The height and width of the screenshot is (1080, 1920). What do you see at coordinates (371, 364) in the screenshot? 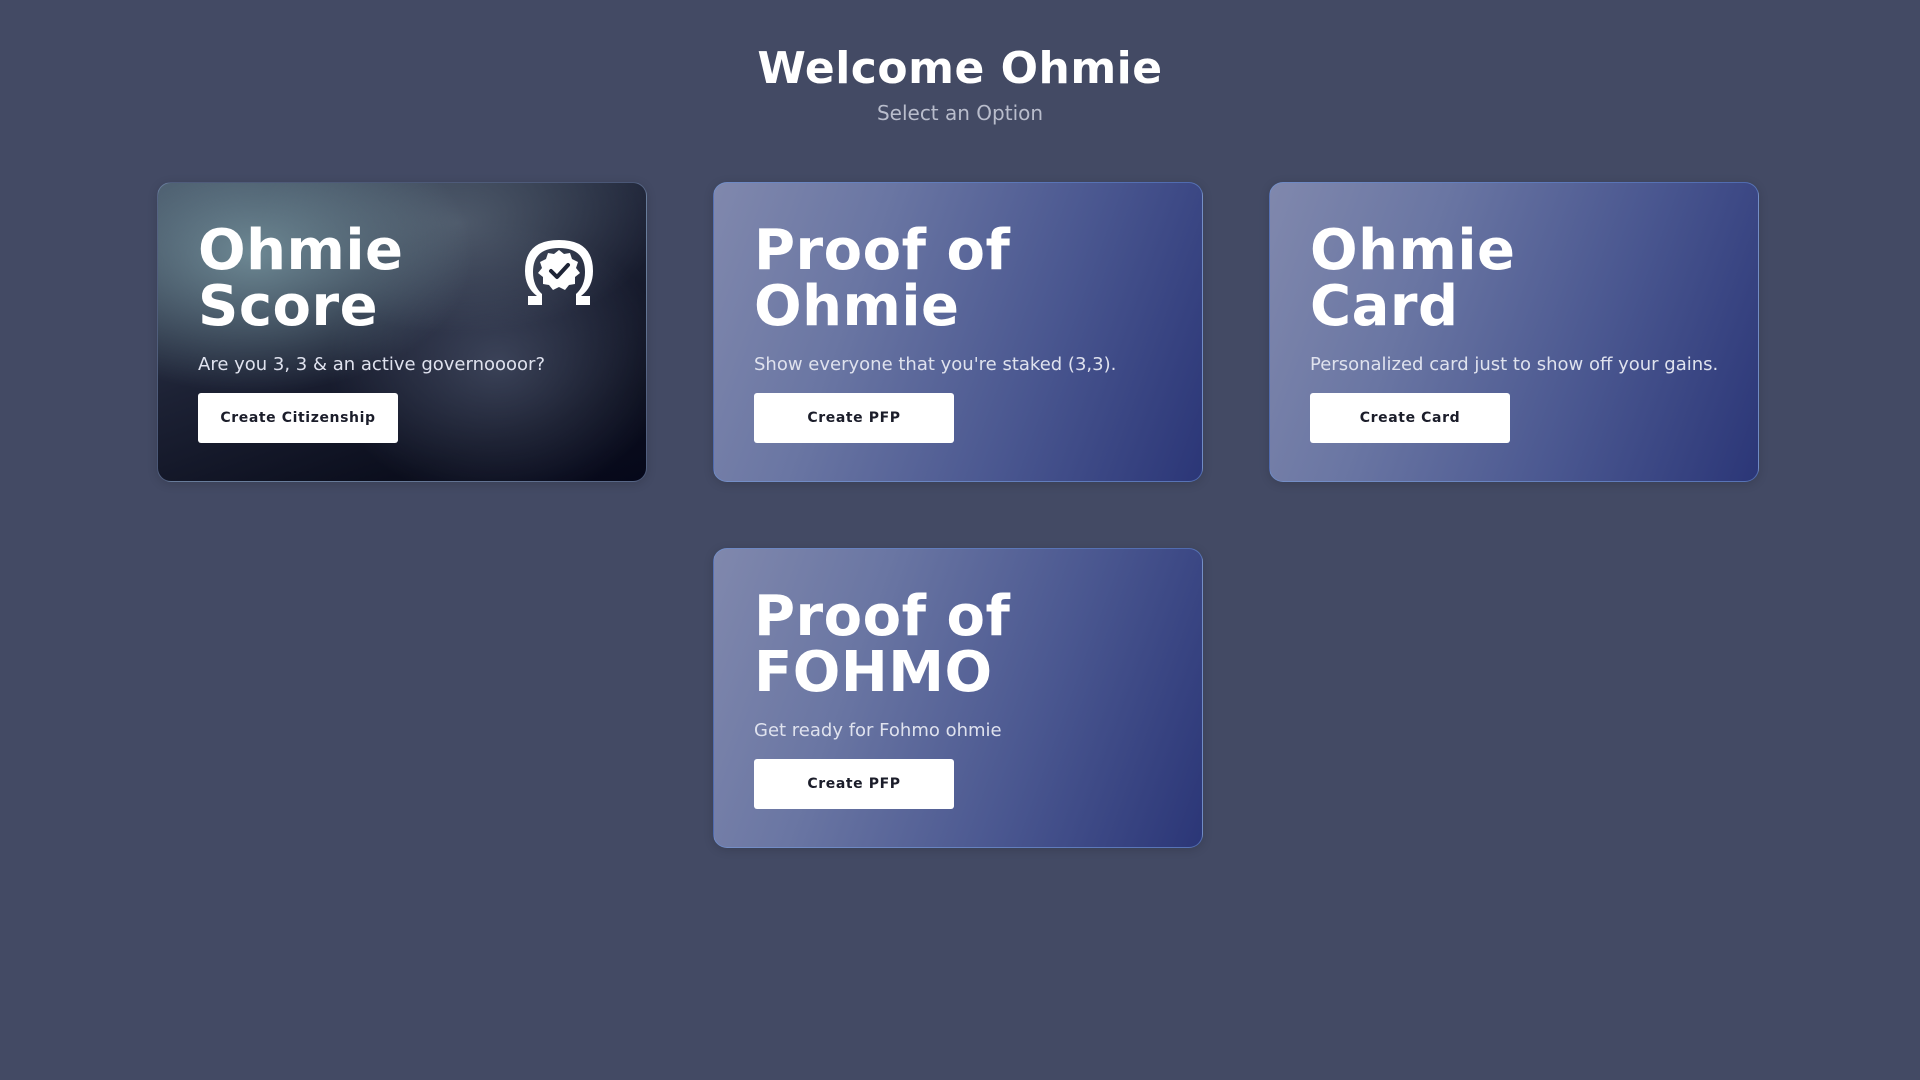
I see `card-description: Are you 3, 3 & an active governoooor?` at bounding box center [371, 364].